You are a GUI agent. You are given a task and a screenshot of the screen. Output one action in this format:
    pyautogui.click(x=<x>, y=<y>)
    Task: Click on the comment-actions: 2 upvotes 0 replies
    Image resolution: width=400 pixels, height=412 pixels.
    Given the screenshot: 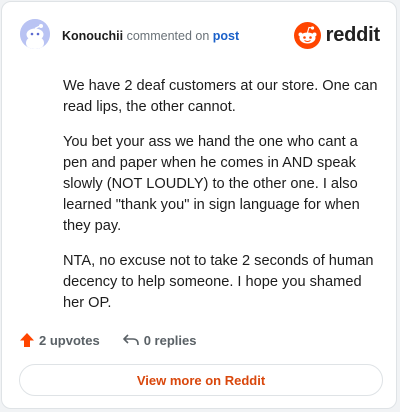 What is the action you would take?
    pyautogui.click(x=118, y=340)
    